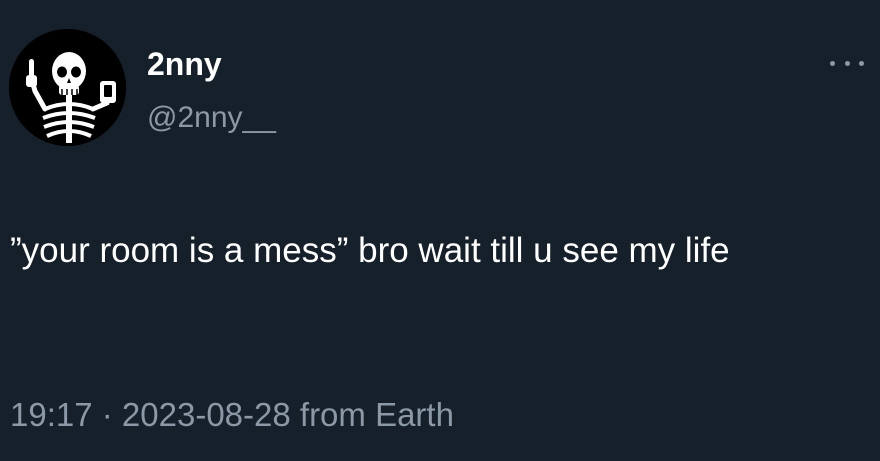 The width and height of the screenshot is (880, 461). I want to click on more-options-icon, so click(847, 63).